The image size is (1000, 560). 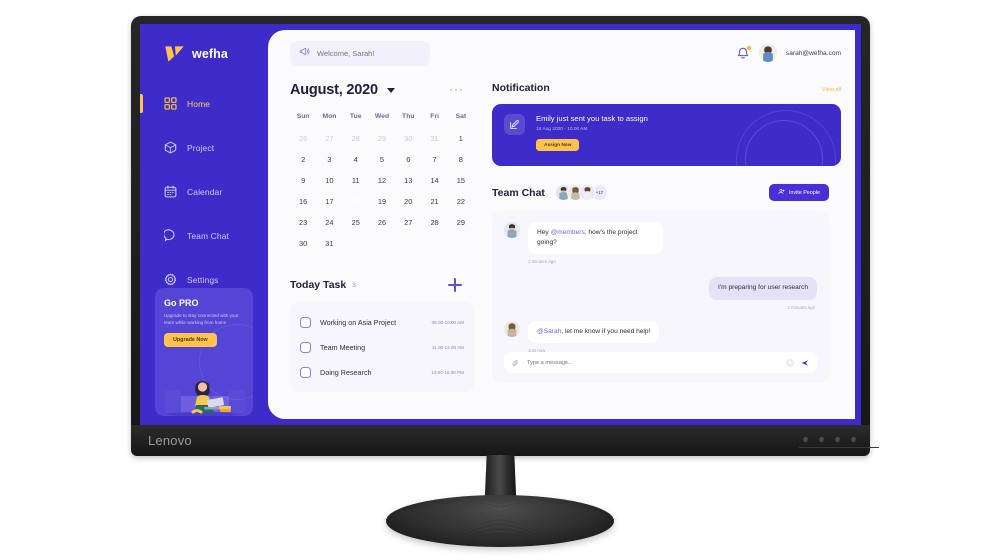 What do you see at coordinates (181, 303) in the screenshot?
I see `go-pro-title: Go PRO` at bounding box center [181, 303].